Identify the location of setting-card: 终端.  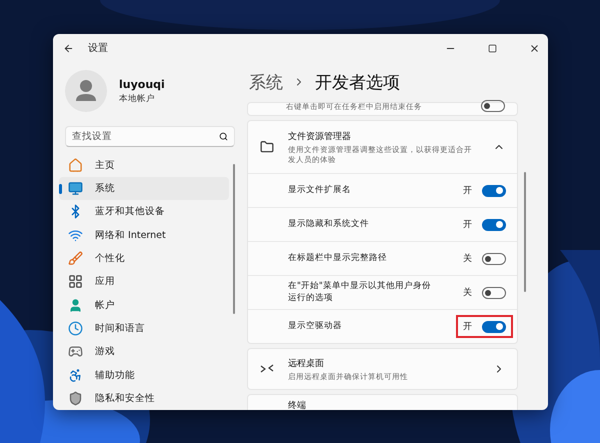
(382, 402).